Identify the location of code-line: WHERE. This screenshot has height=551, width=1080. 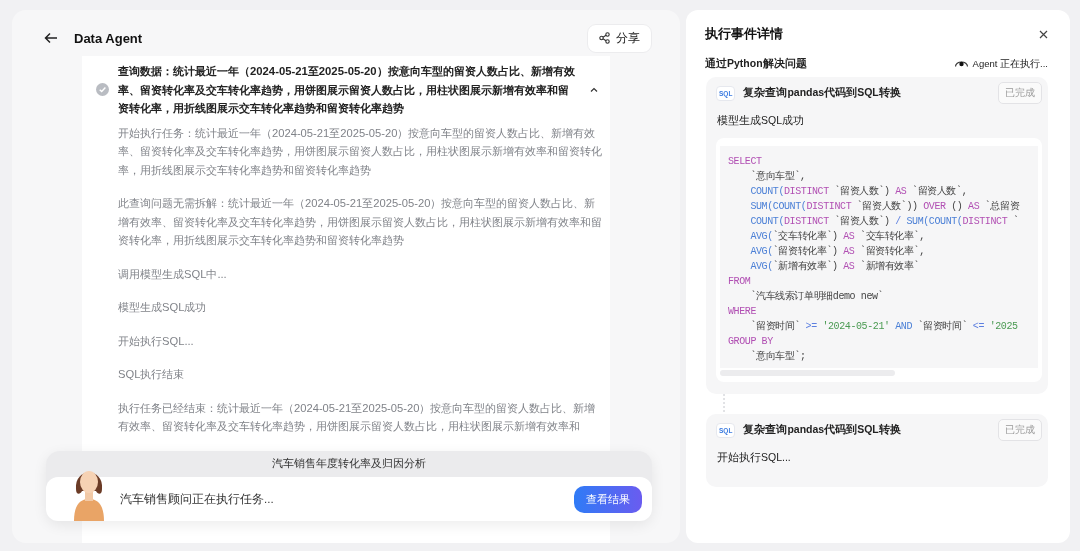
(742, 312).